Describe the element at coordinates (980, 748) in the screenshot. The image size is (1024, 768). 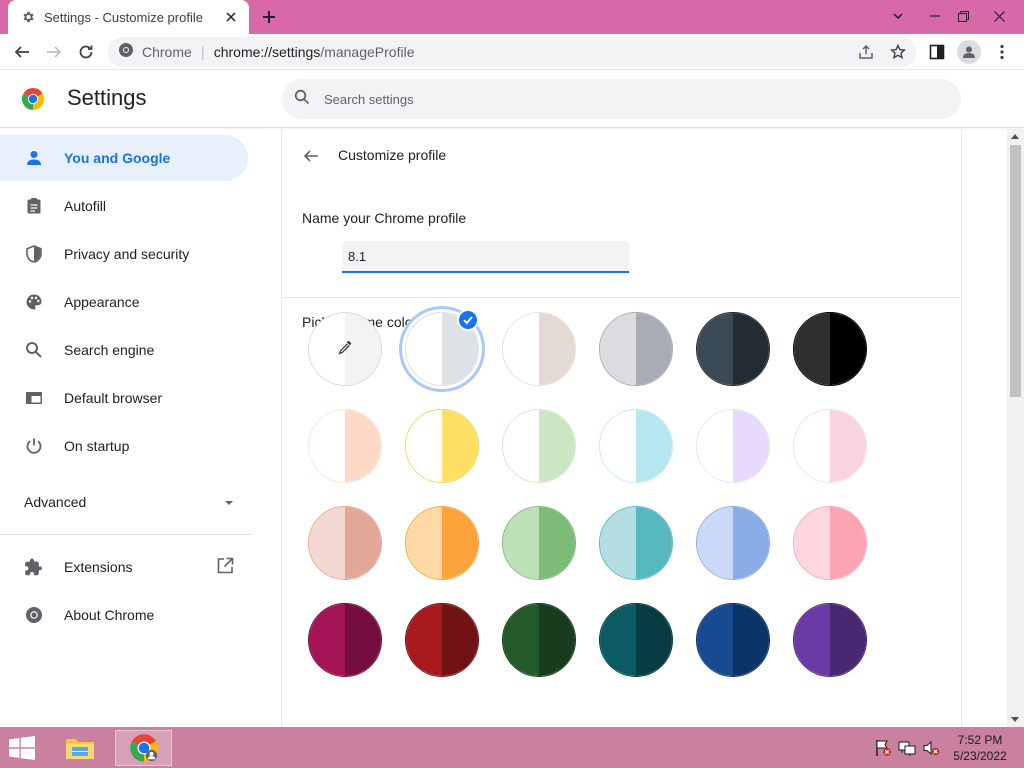
I see `taskbar-clock: 7:52 PM 5/23/2022` at that location.